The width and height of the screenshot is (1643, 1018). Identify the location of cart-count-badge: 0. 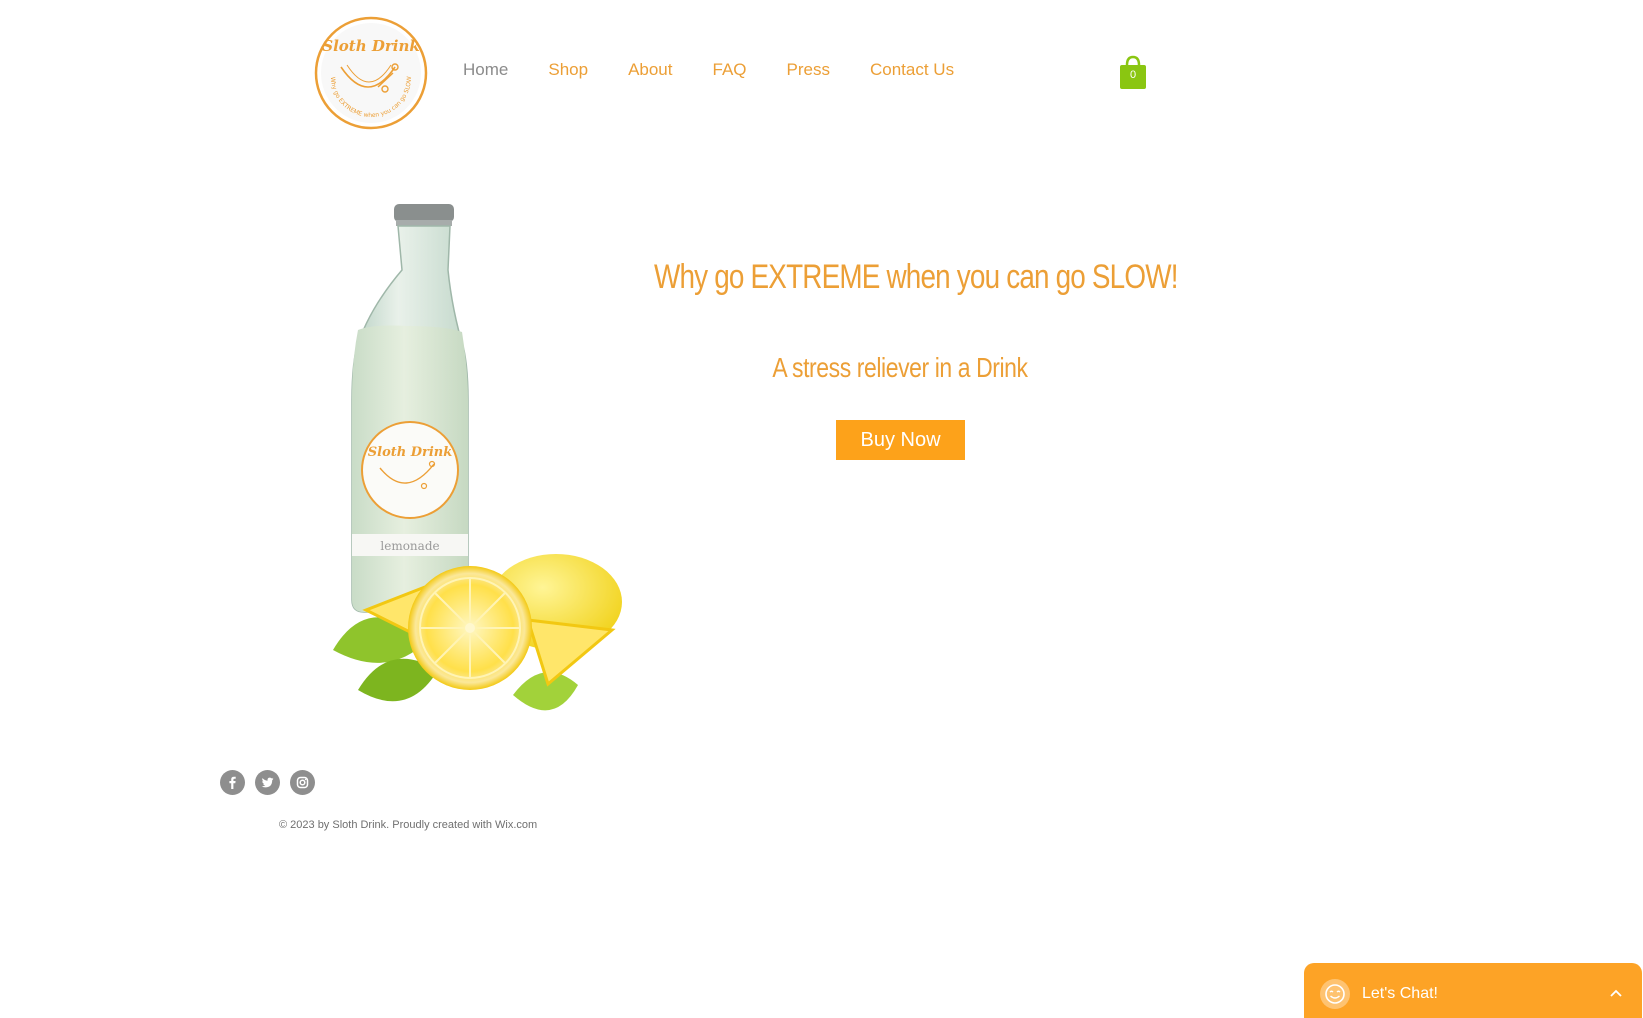
(1133, 75).